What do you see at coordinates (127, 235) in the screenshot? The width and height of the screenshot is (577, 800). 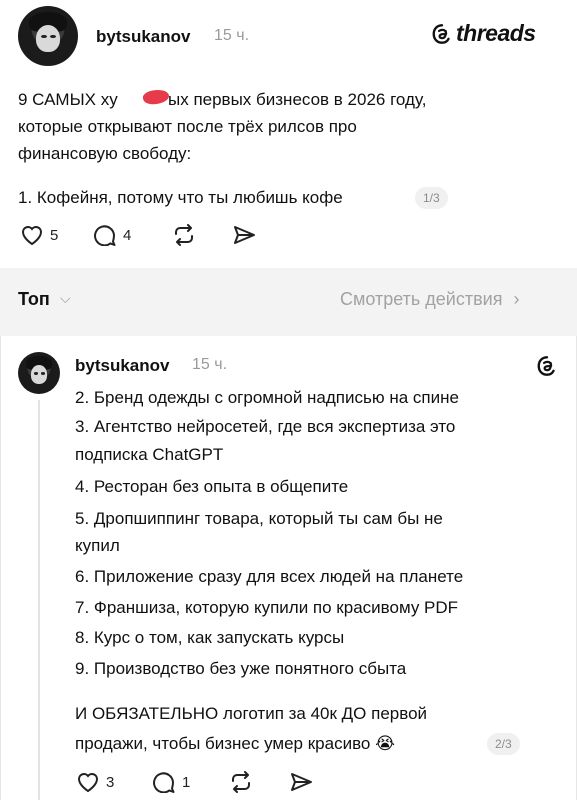 I see `reply-count: 4` at bounding box center [127, 235].